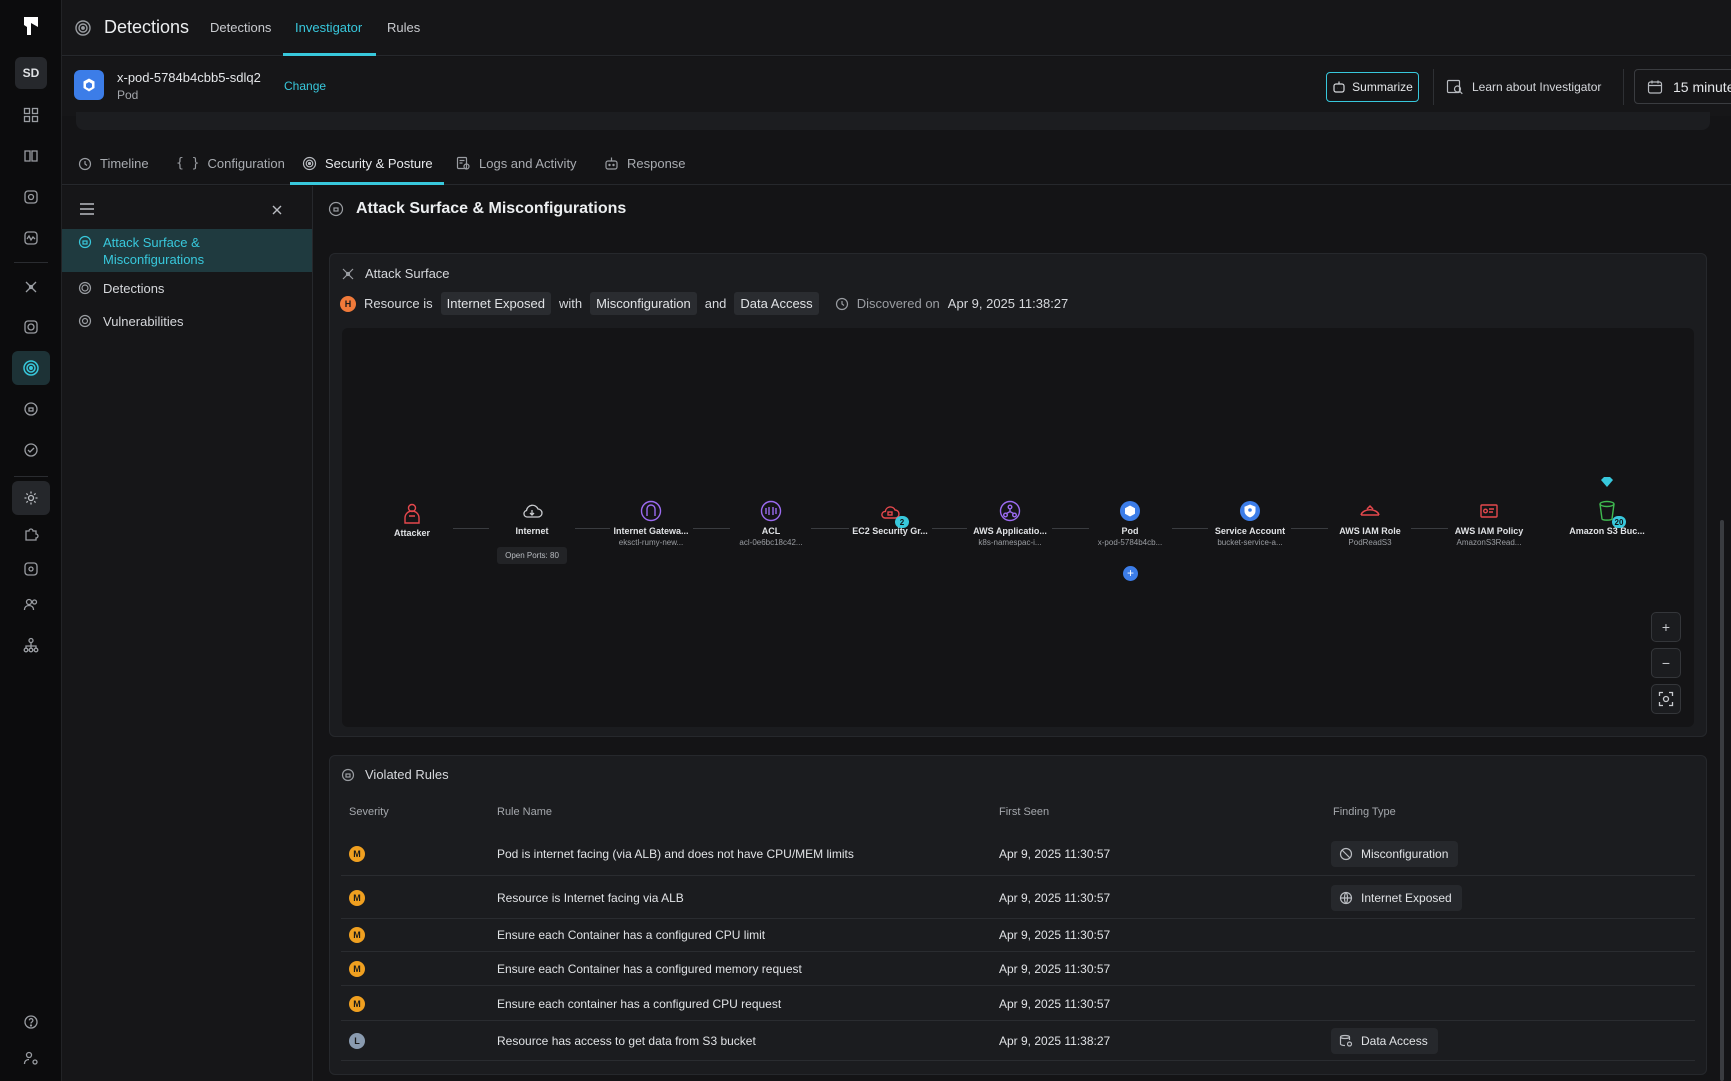  Describe the element at coordinates (1024, 812) in the screenshot. I see `column-header-first-seen: First Seen` at that location.